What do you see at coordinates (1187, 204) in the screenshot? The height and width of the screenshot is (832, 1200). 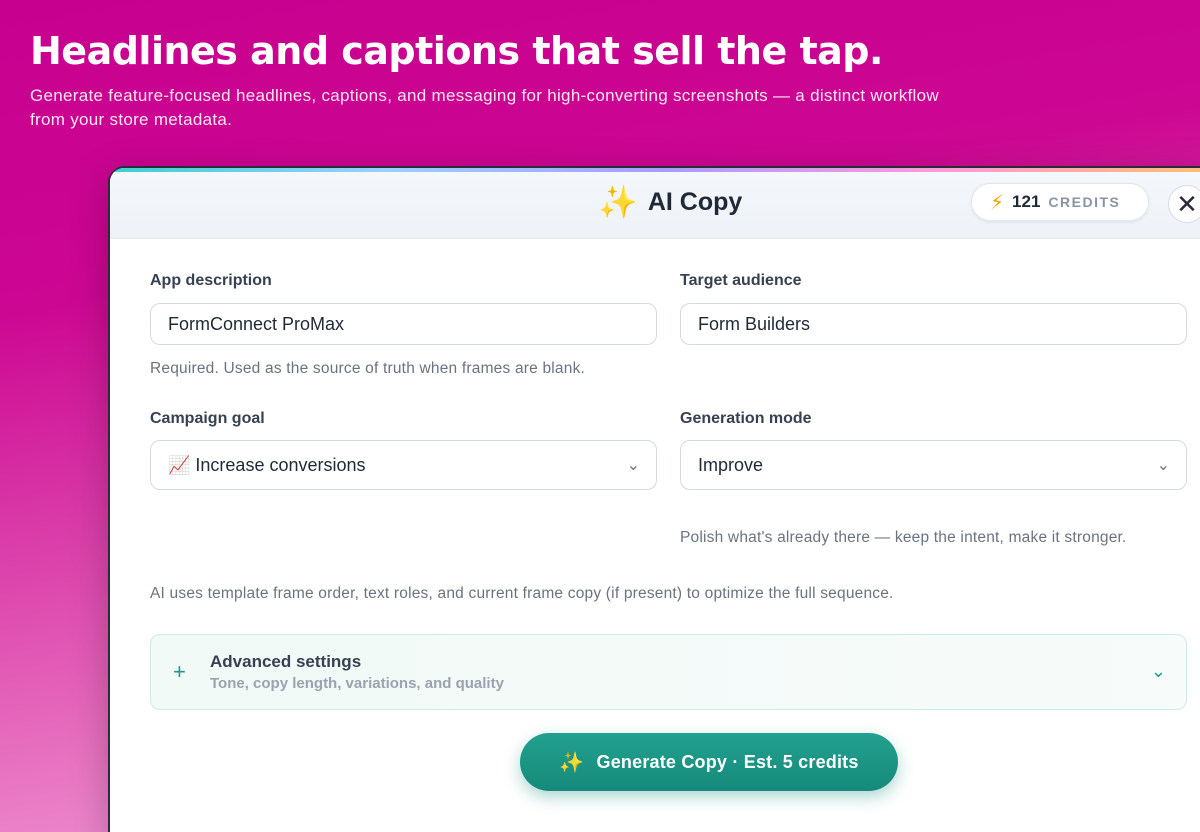 I see `close-icon: ✕` at bounding box center [1187, 204].